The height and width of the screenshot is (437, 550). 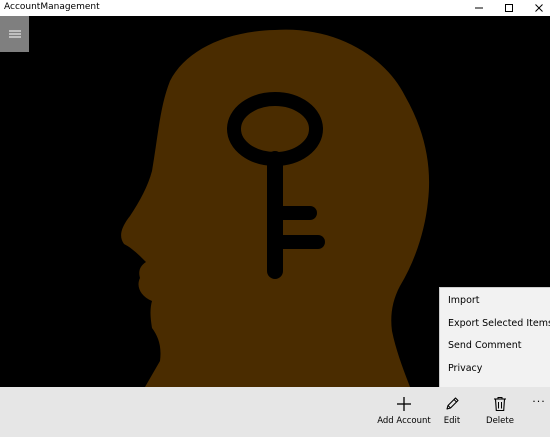 I want to click on add-account-button: Add Account, so click(x=404, y=412).